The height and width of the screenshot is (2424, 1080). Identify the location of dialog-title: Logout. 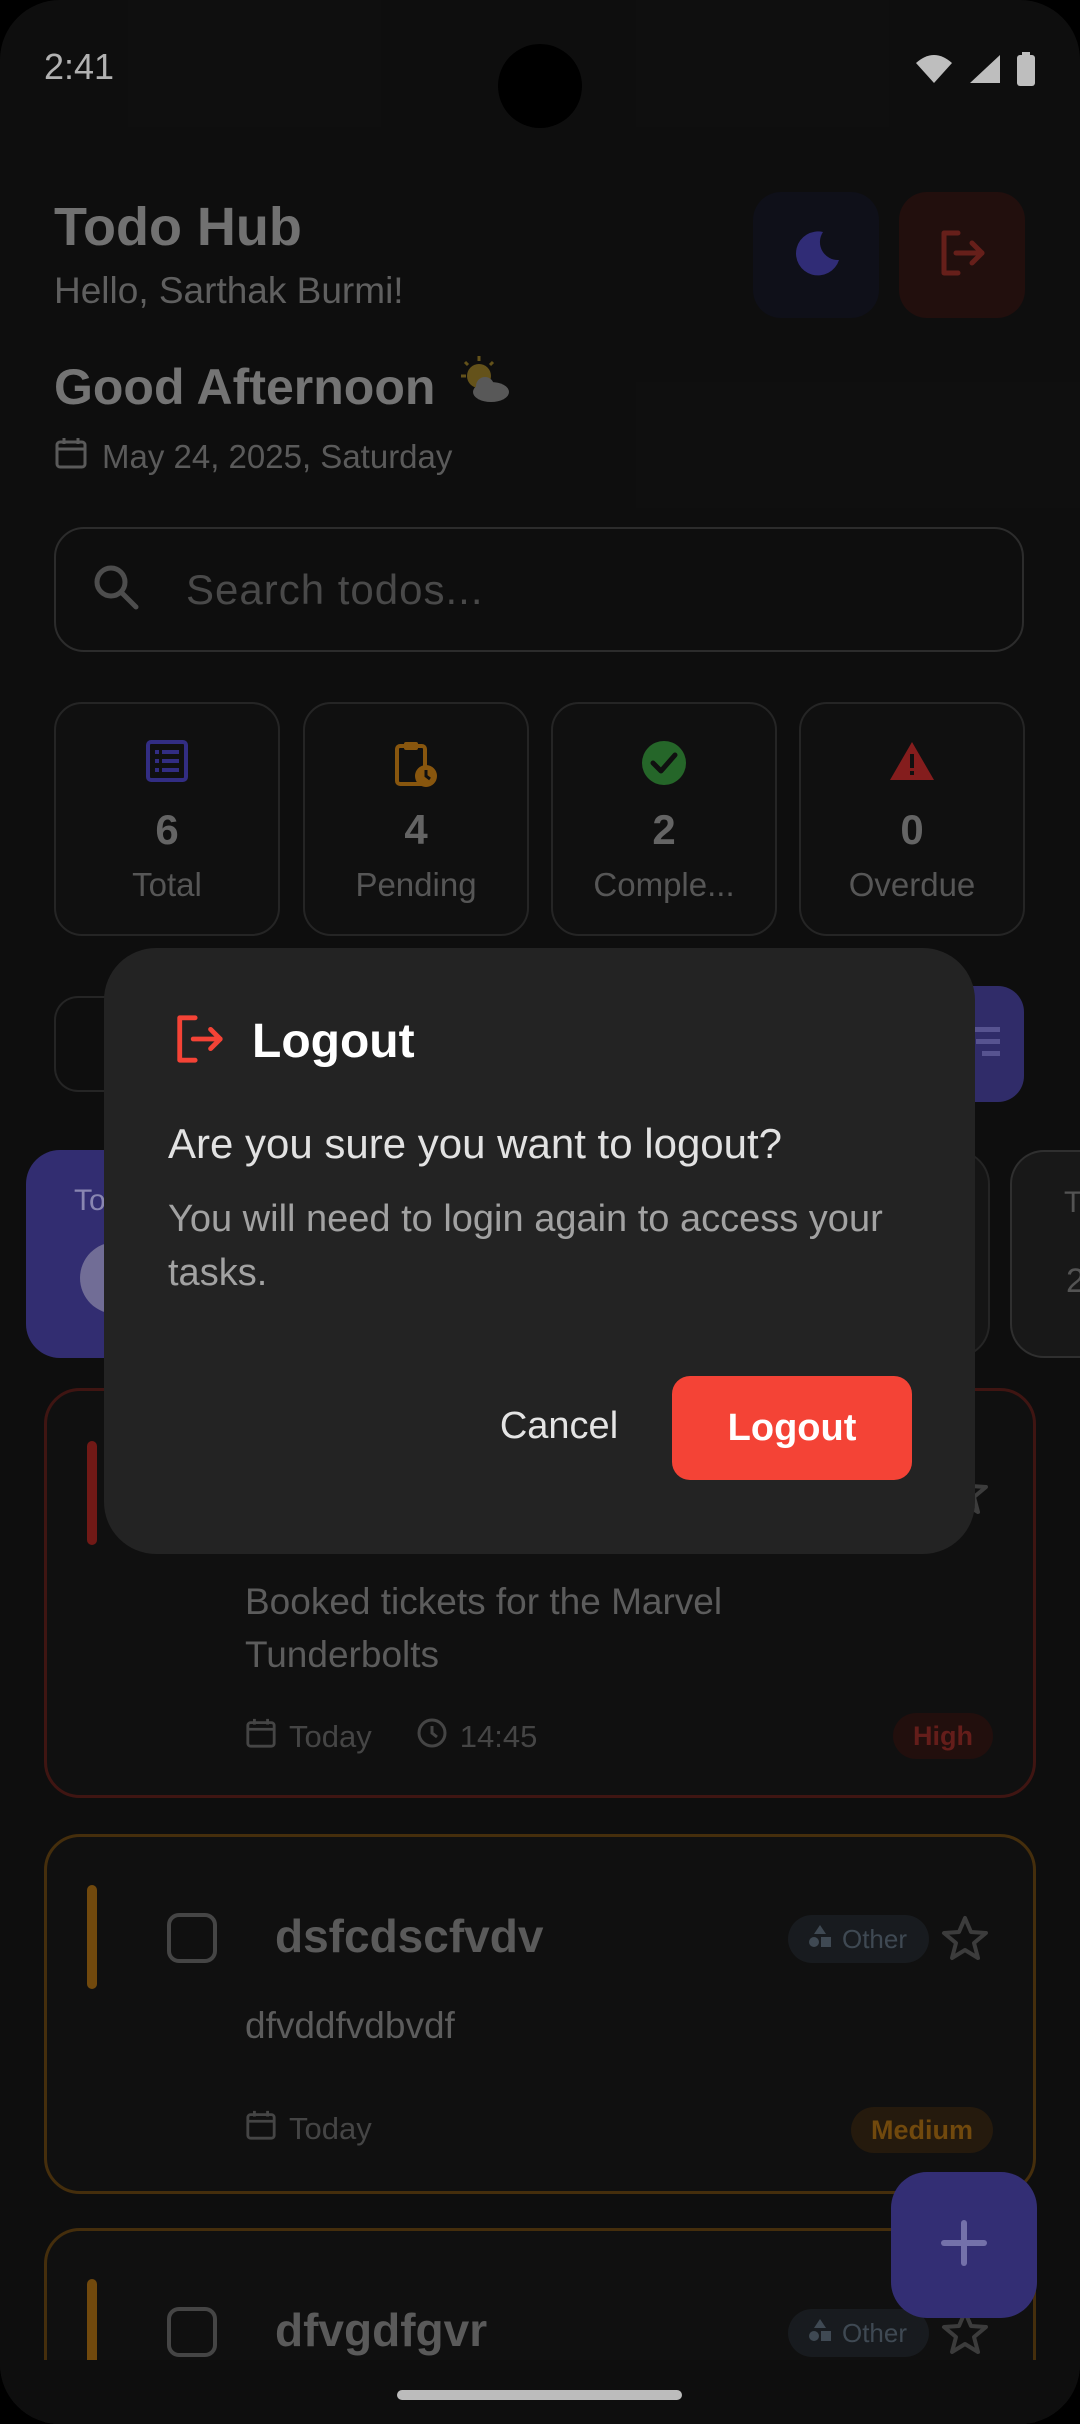
(333, 1041).